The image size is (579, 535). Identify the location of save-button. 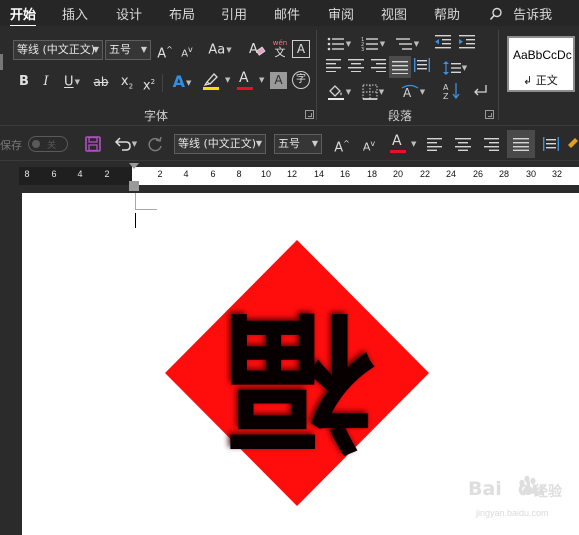
(93, 144).